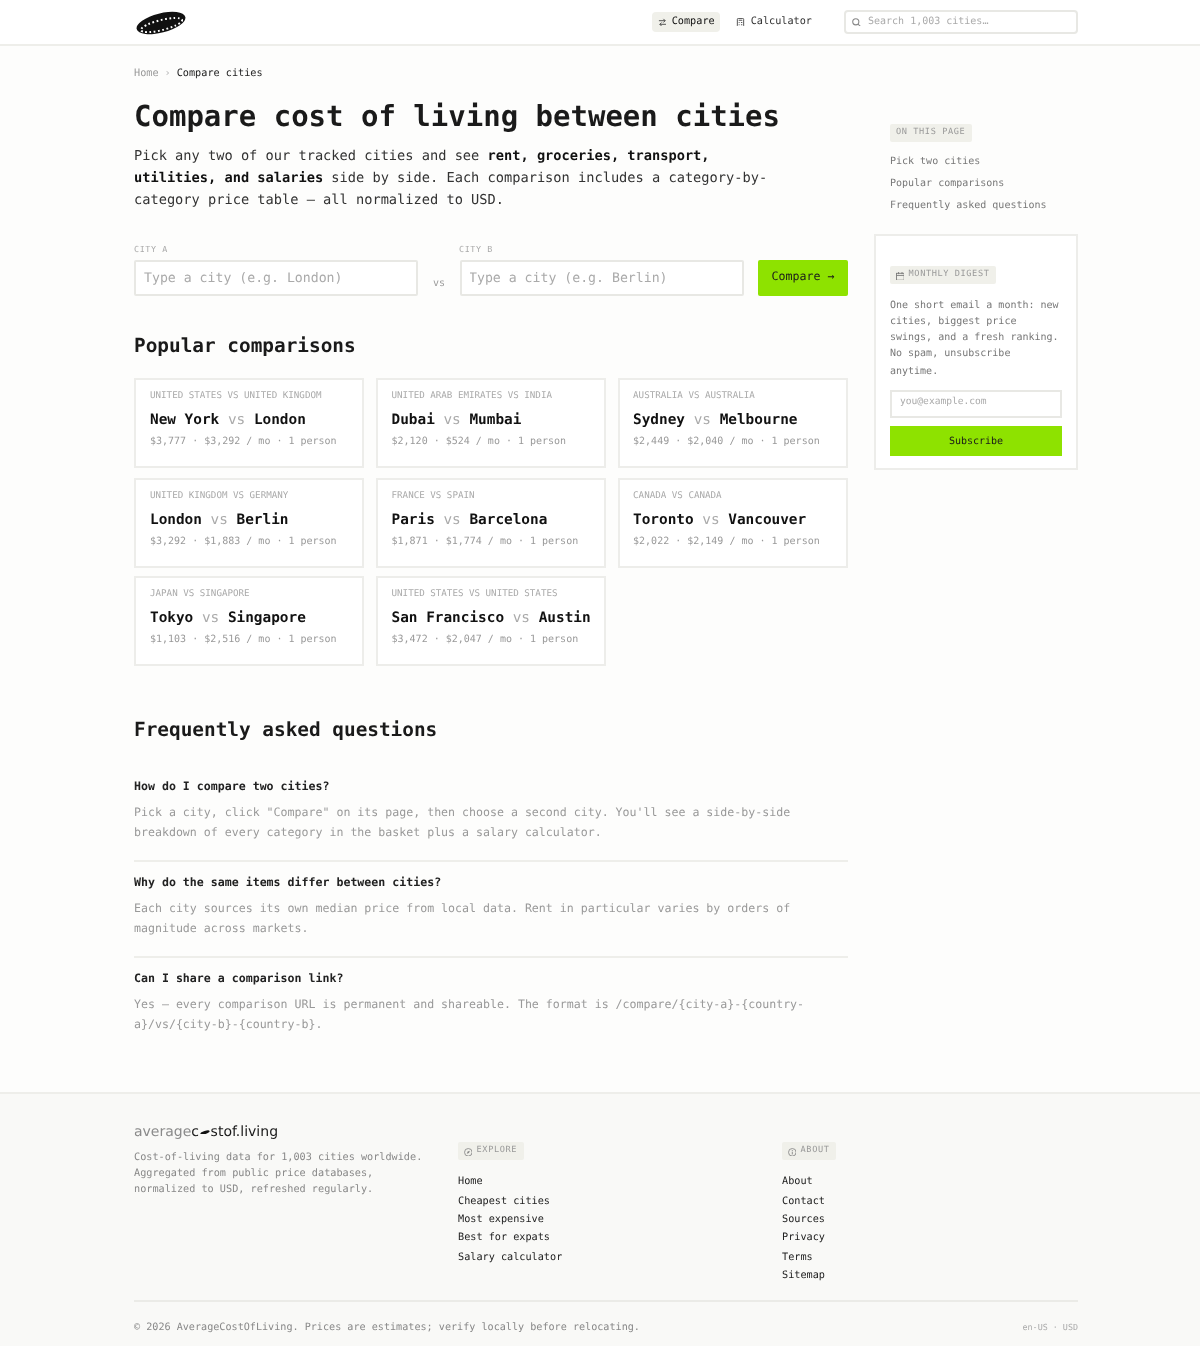  I want to click on info-icon, so click(792, 1151).